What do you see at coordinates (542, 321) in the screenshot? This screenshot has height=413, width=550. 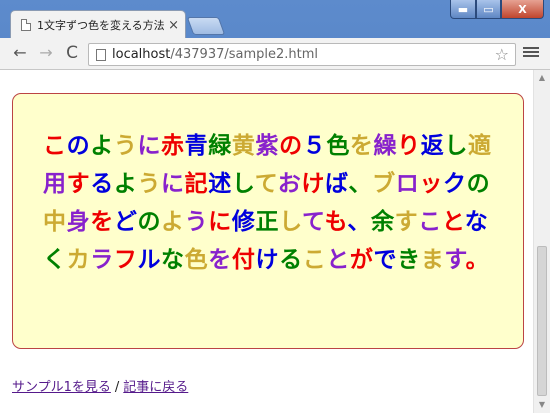 I see `scroll-thumb` at bounding box center [542, 321].